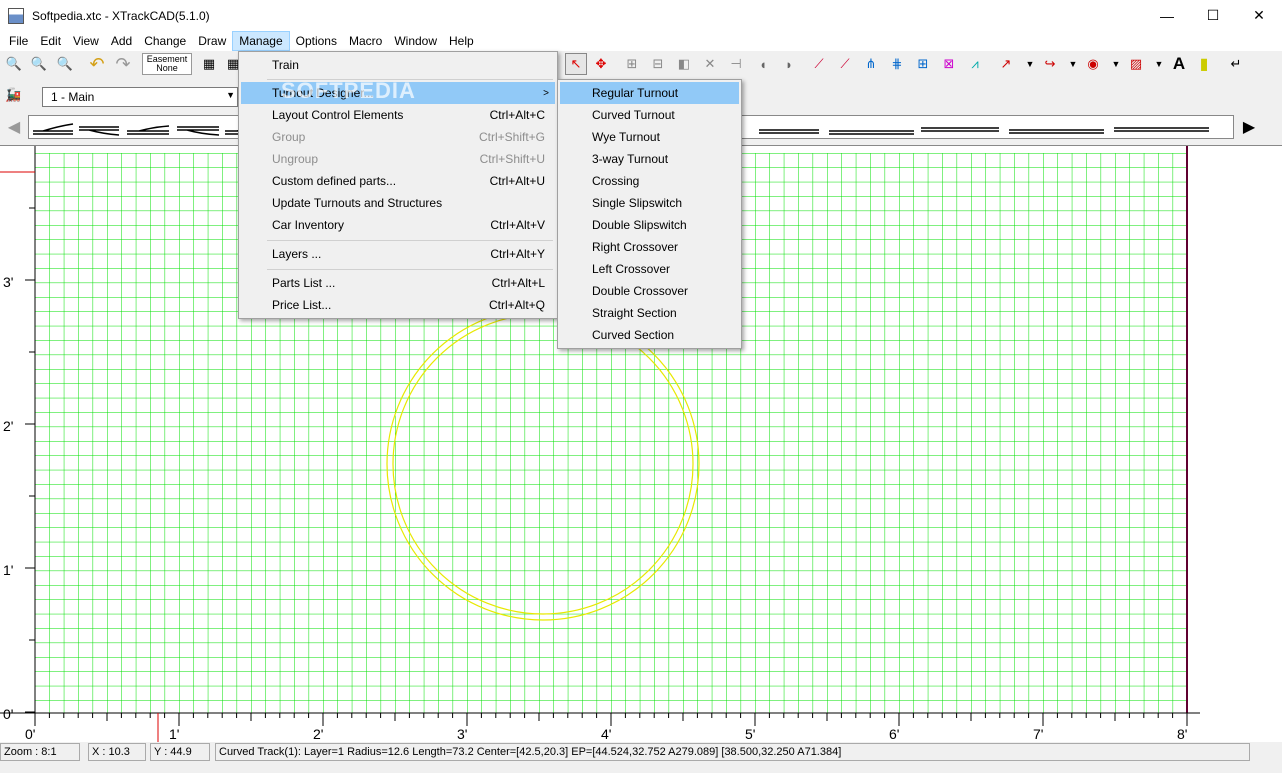  Describe the element at coordinates (923, 64) in the screenshot. I see `structure-icon: ⊞` at that location.